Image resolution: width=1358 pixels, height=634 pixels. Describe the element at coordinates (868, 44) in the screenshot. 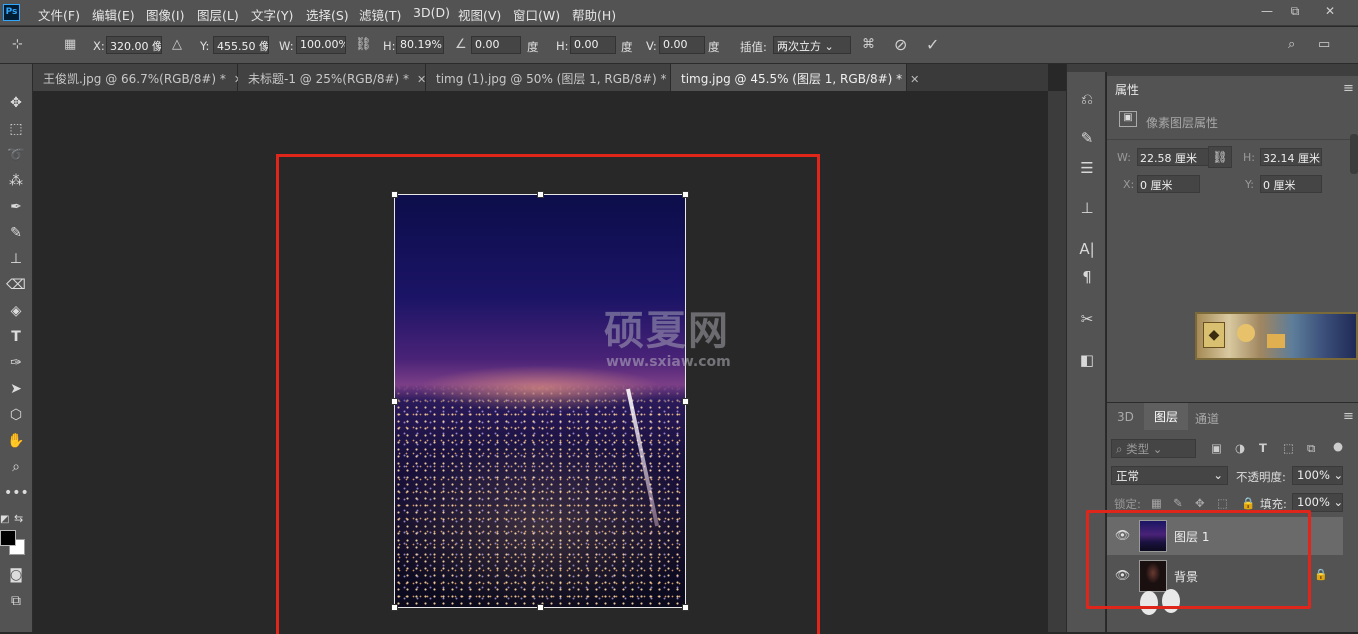

I see `warp-icon: ⌘` at that location.